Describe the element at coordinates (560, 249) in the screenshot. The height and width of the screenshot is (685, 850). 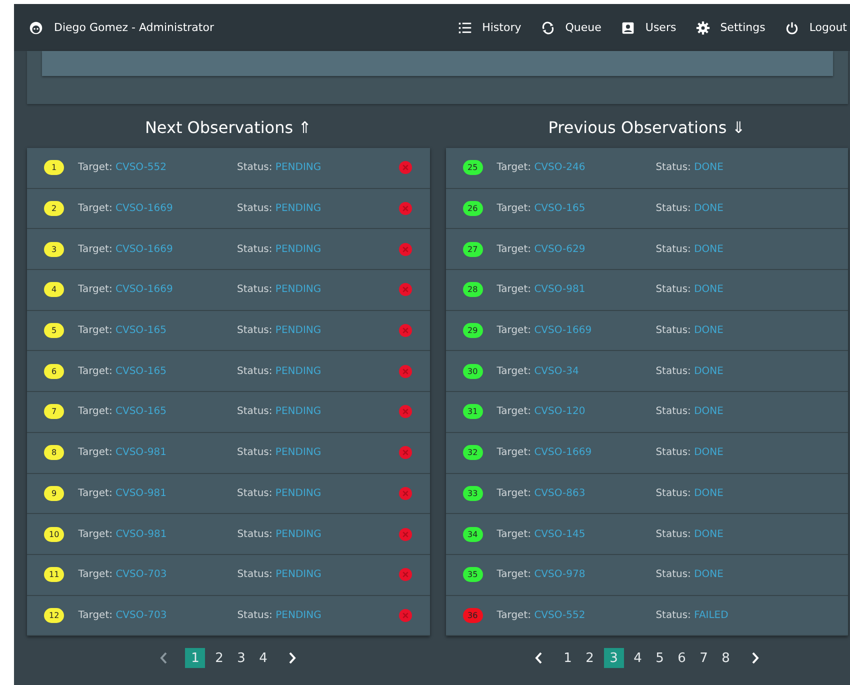
I see `target-value: CVSO-629` at that location.